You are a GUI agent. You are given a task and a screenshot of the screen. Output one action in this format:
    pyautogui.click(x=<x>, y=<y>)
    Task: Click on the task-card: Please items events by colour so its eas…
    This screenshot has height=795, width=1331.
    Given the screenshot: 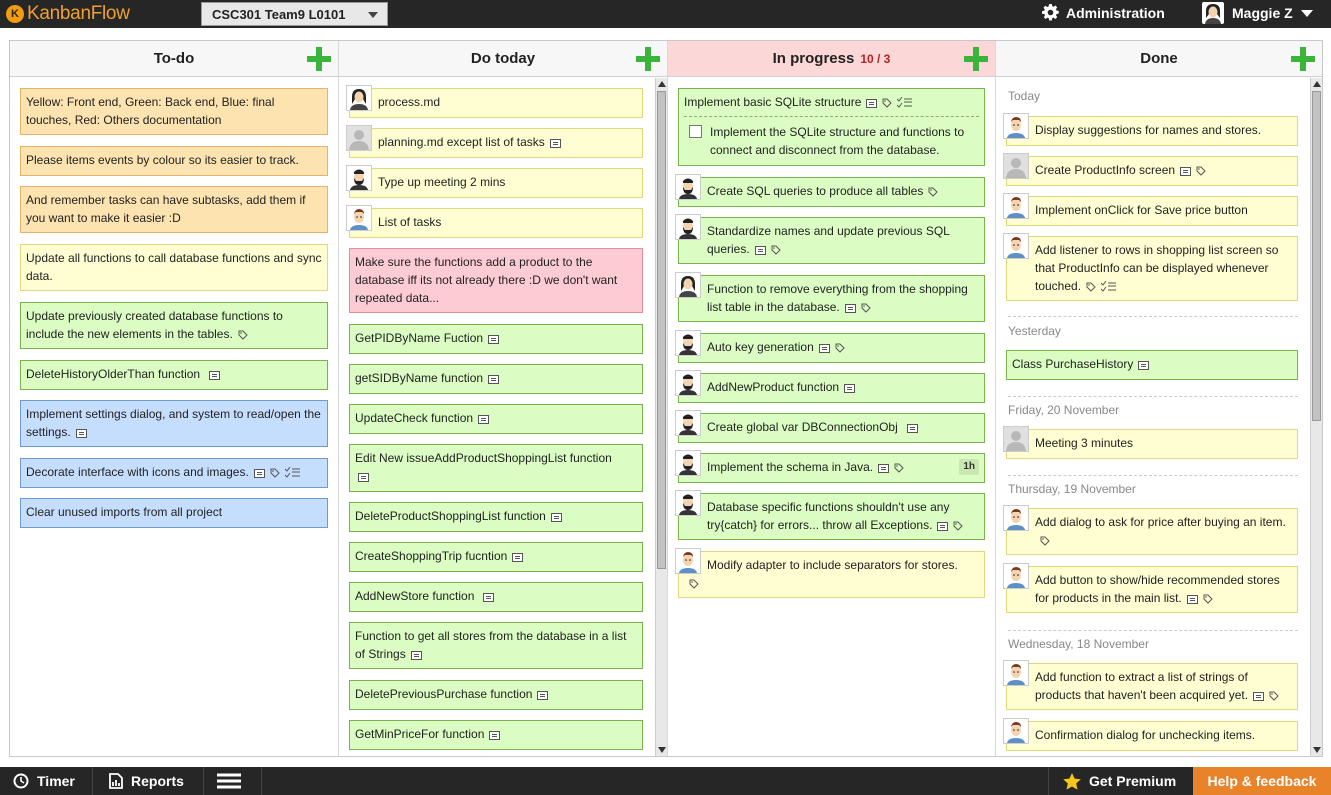 What is the action you would take?
    pyautogui.click(x=174, y=161)
    